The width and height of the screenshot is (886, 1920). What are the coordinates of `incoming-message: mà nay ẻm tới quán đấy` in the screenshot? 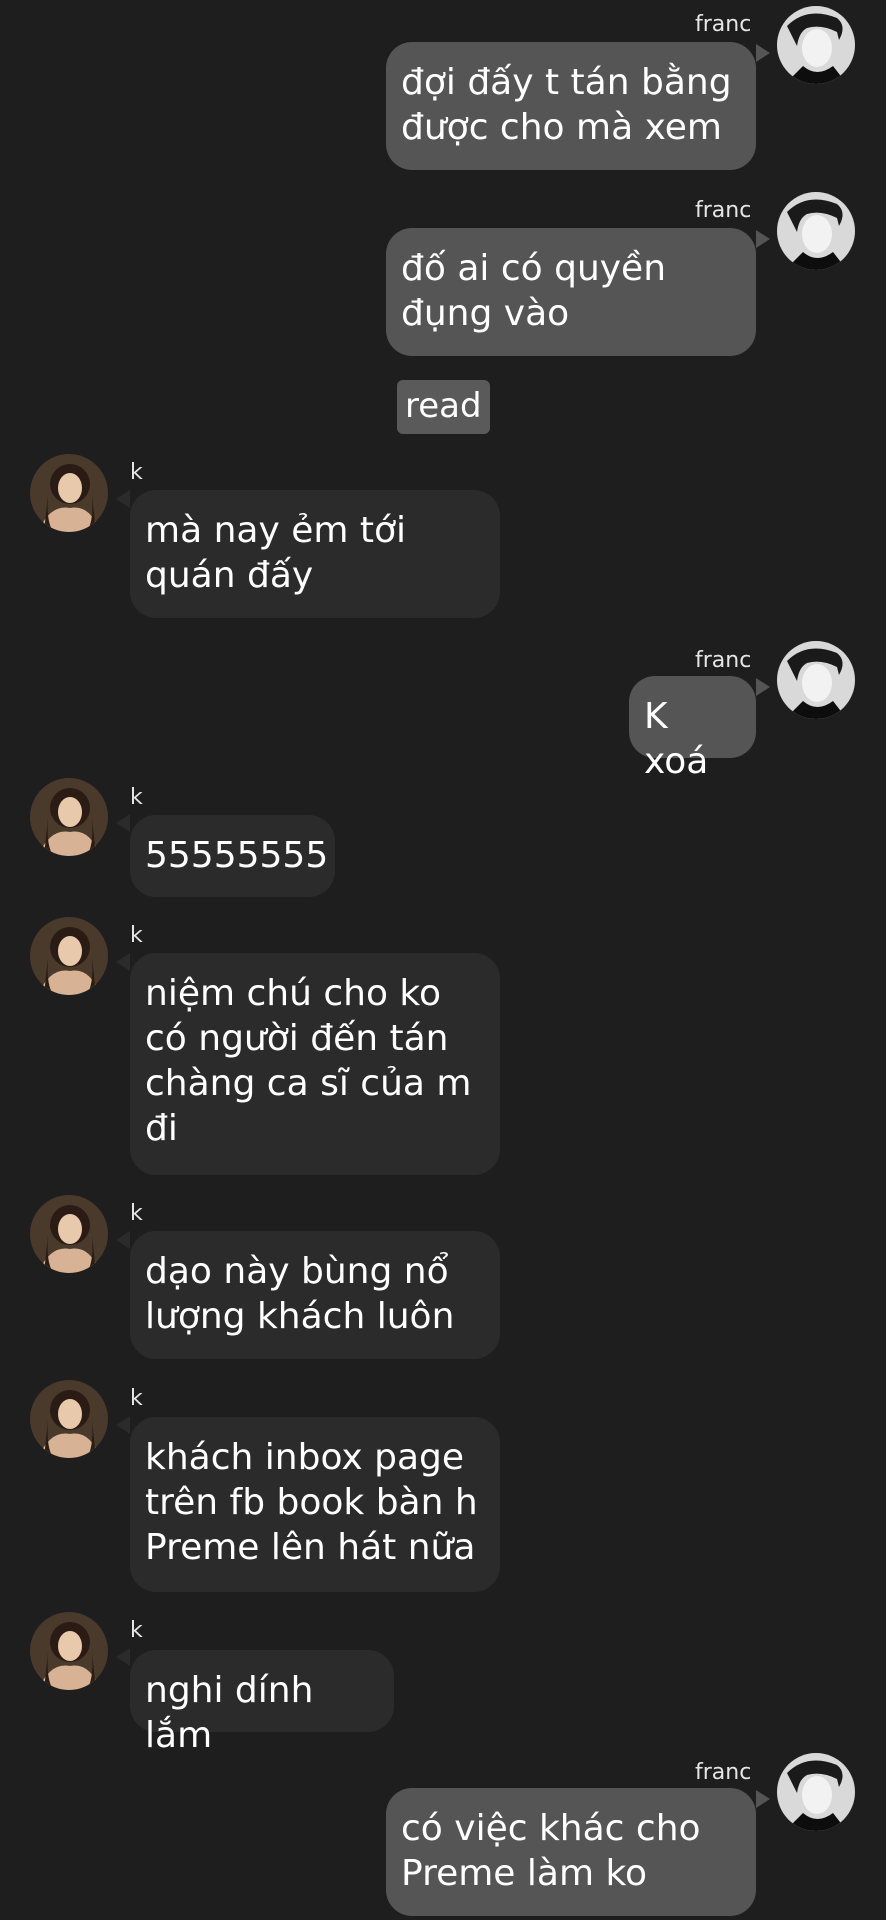 It's located at (315, 554).